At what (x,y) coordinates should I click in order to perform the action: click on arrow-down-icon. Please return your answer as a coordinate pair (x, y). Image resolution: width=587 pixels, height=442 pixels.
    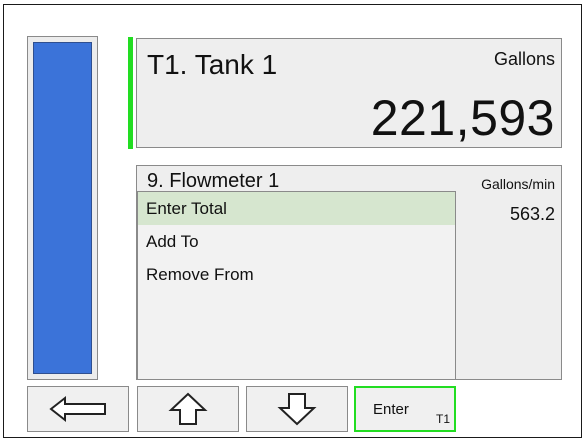
    Looking at the image, I should click on (297, 409).